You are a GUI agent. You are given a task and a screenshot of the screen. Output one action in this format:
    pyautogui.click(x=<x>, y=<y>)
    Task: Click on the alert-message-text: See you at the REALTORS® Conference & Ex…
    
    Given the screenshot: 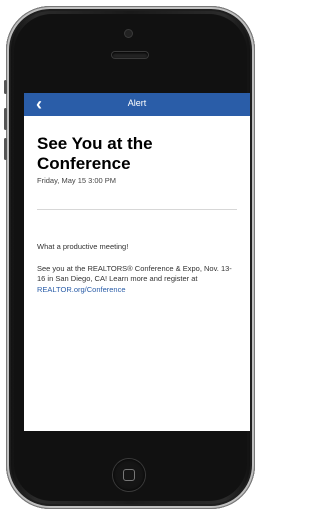 What is the action you would take?
    pyautogui.click(x=134, y=273)
    